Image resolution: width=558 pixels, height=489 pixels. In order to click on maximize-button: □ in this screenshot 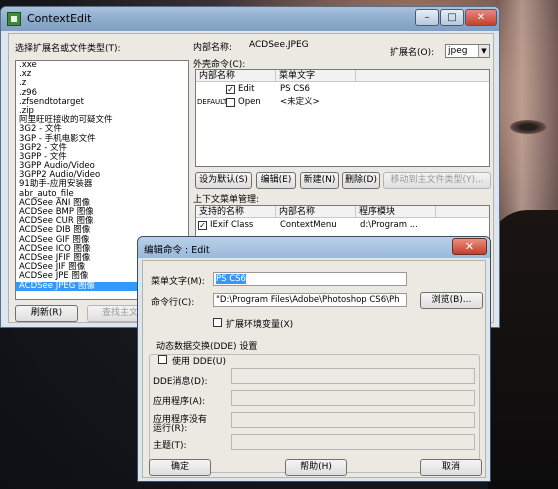, I will do `click(452, 17)`.